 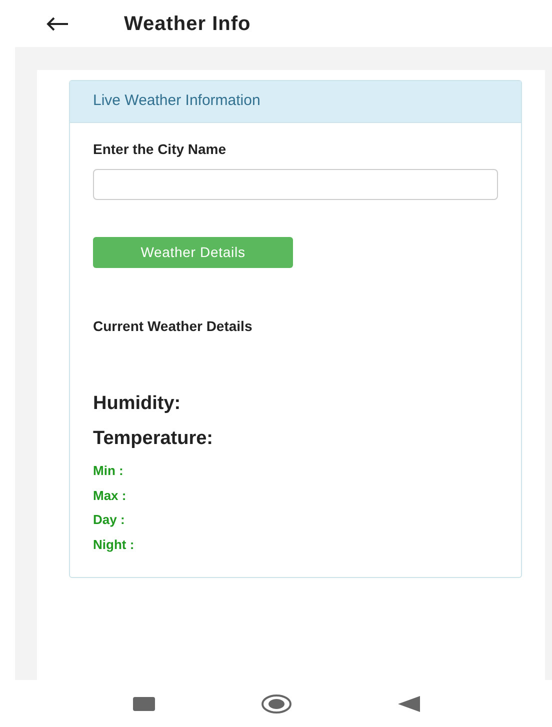 What do you see at coordinates (109, 520) in the screenshot?
I see `temperature-row-label: Day :` at bounding box center [109, 520].